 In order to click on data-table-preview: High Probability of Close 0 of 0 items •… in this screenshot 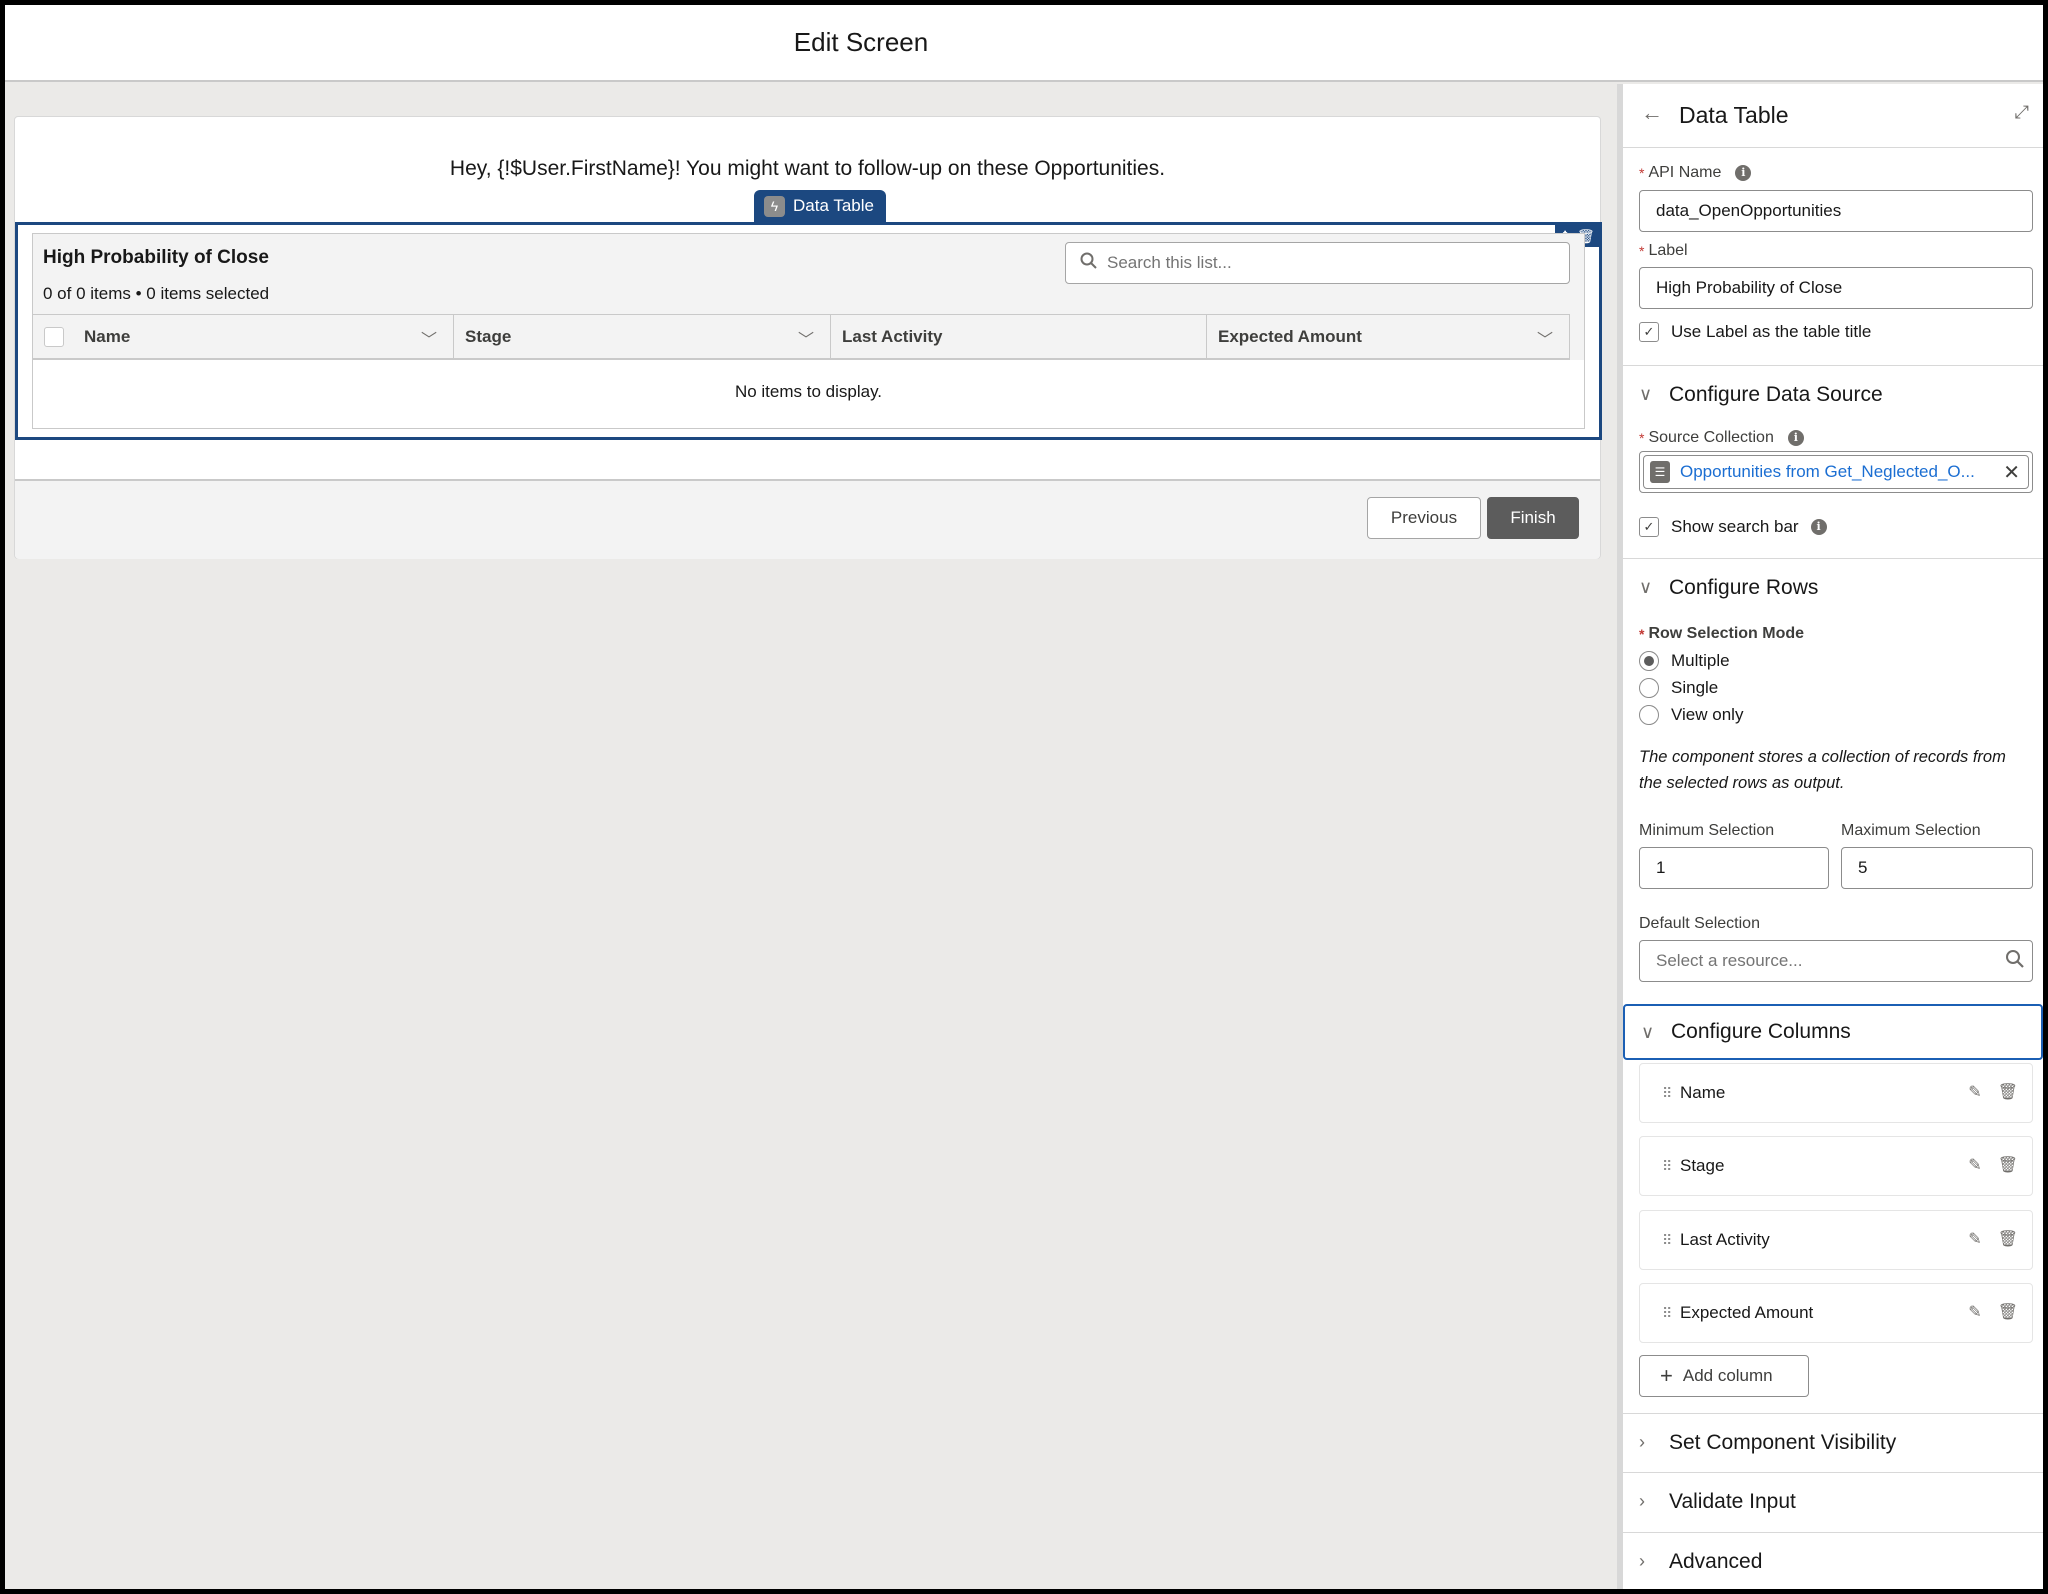, I will do `click(808, 331)`.